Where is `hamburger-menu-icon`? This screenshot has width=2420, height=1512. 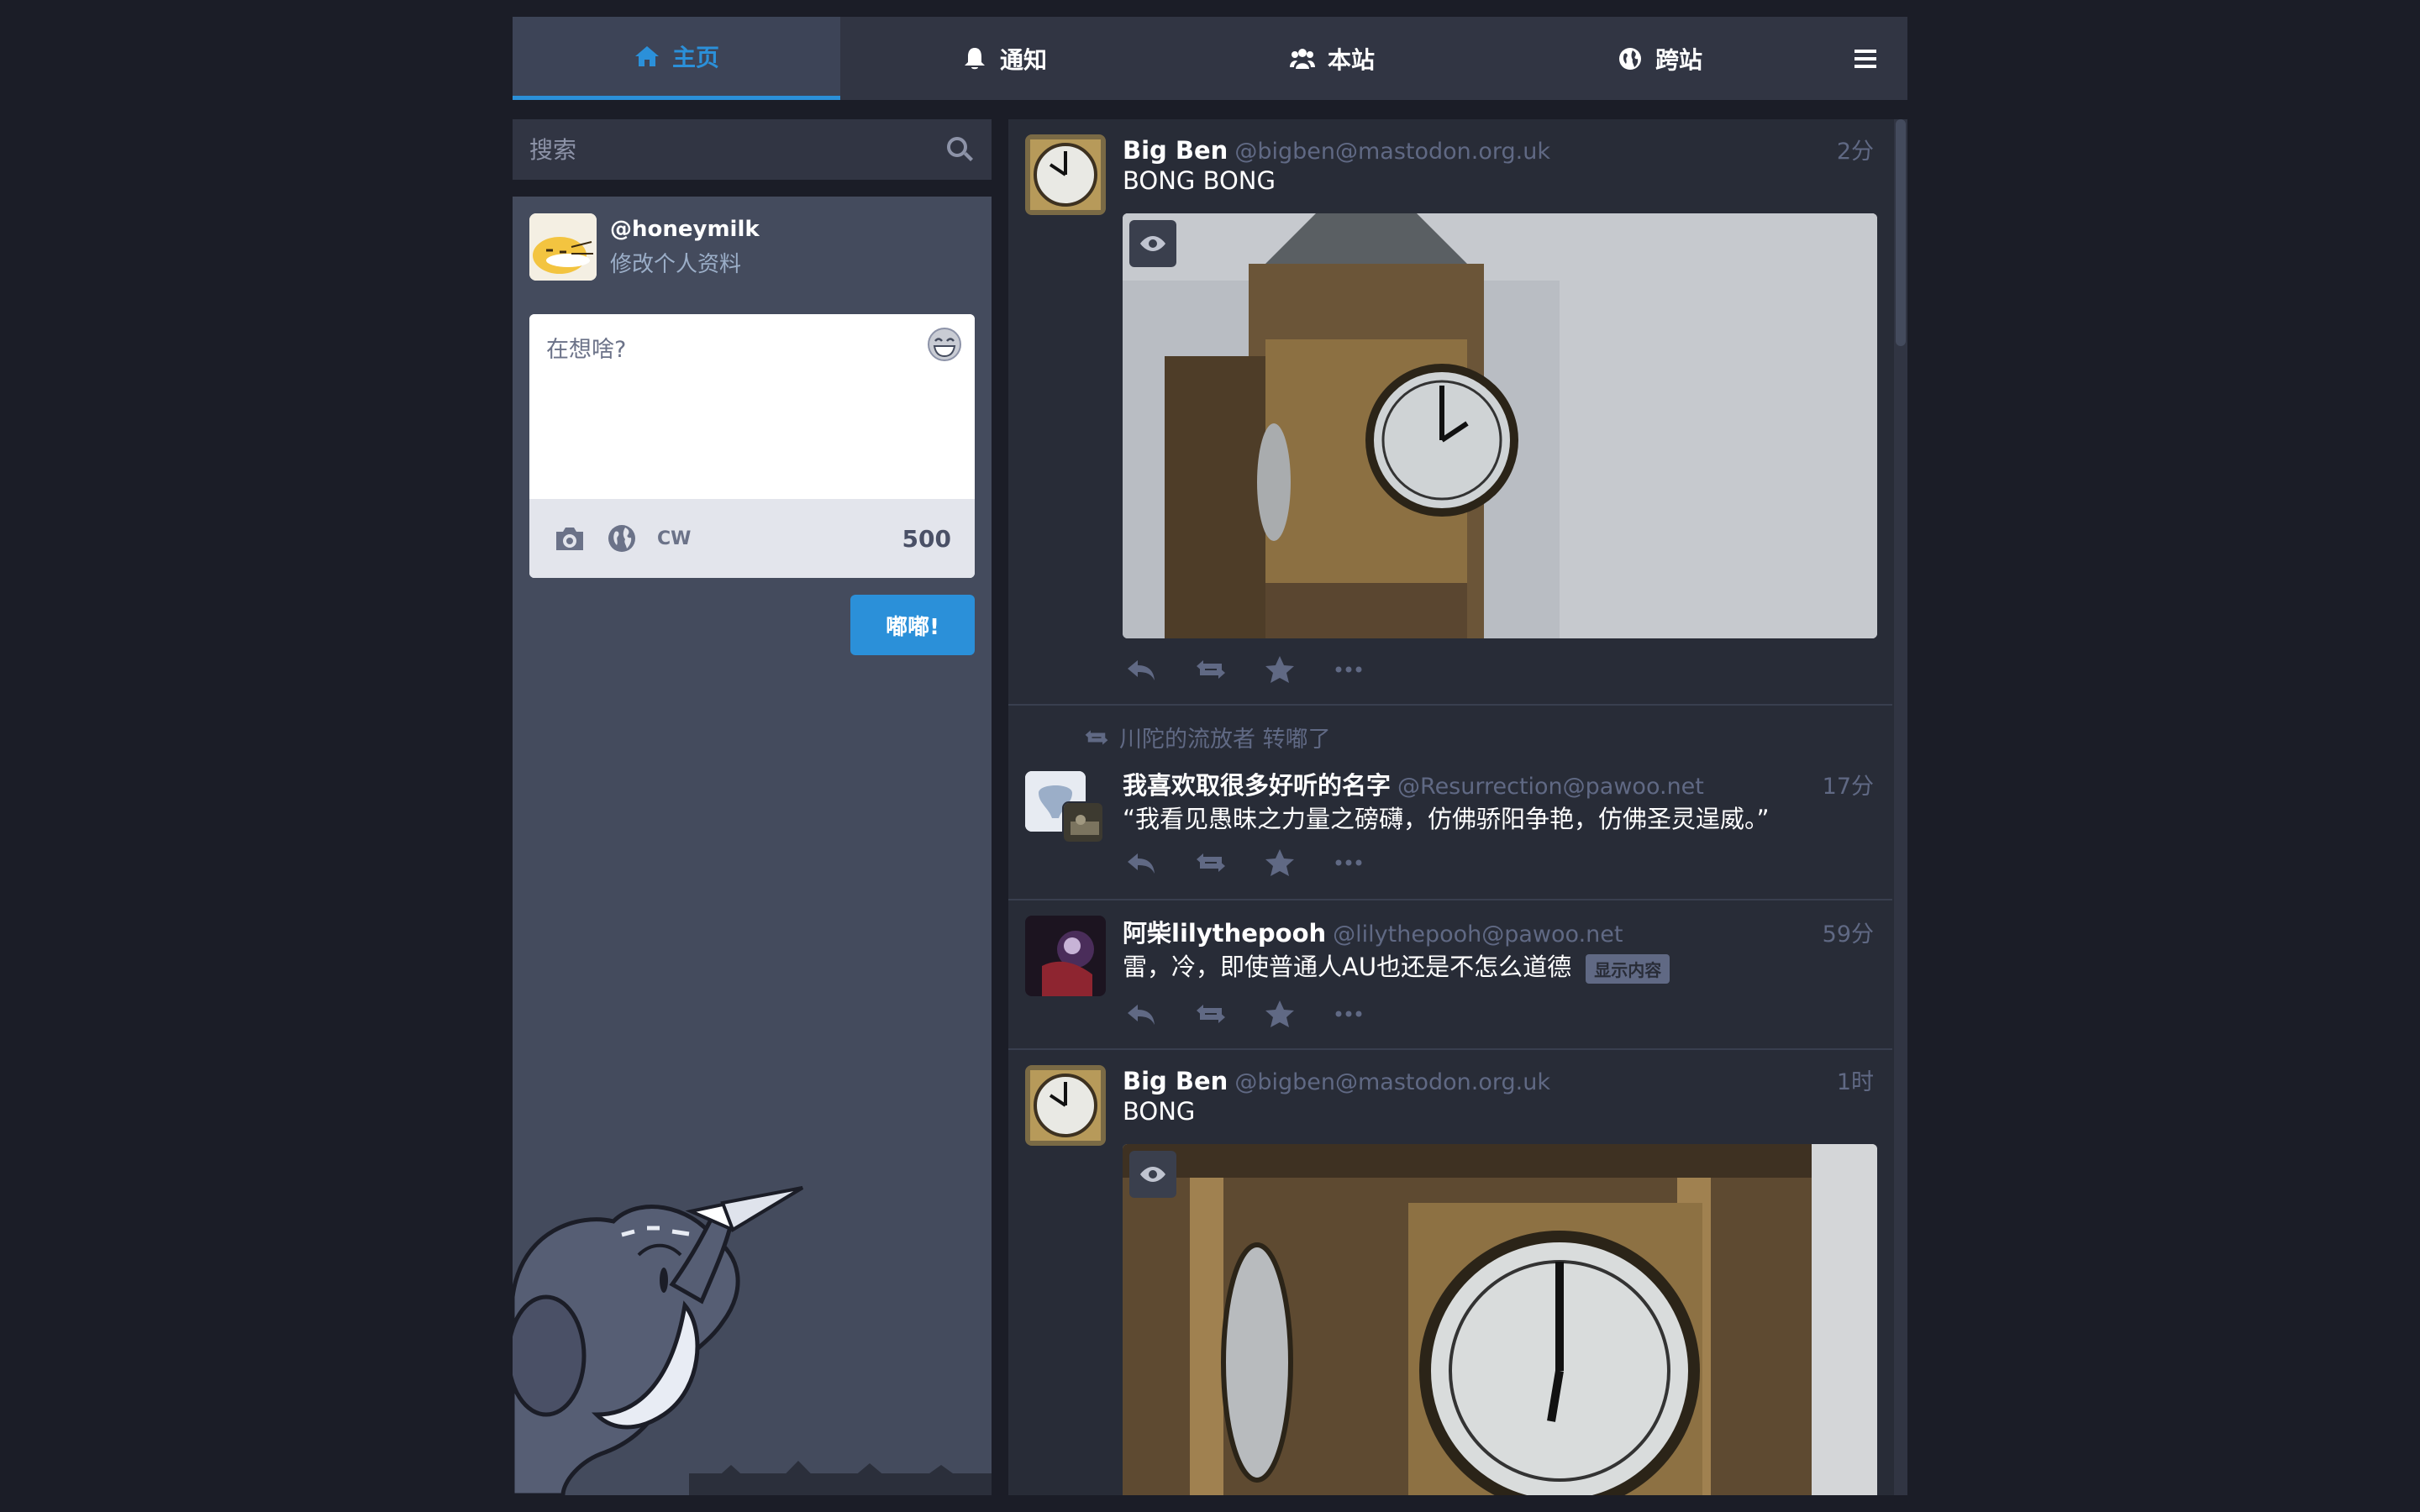 hamburger-menu-icon is located at coordinates (1865, 58).